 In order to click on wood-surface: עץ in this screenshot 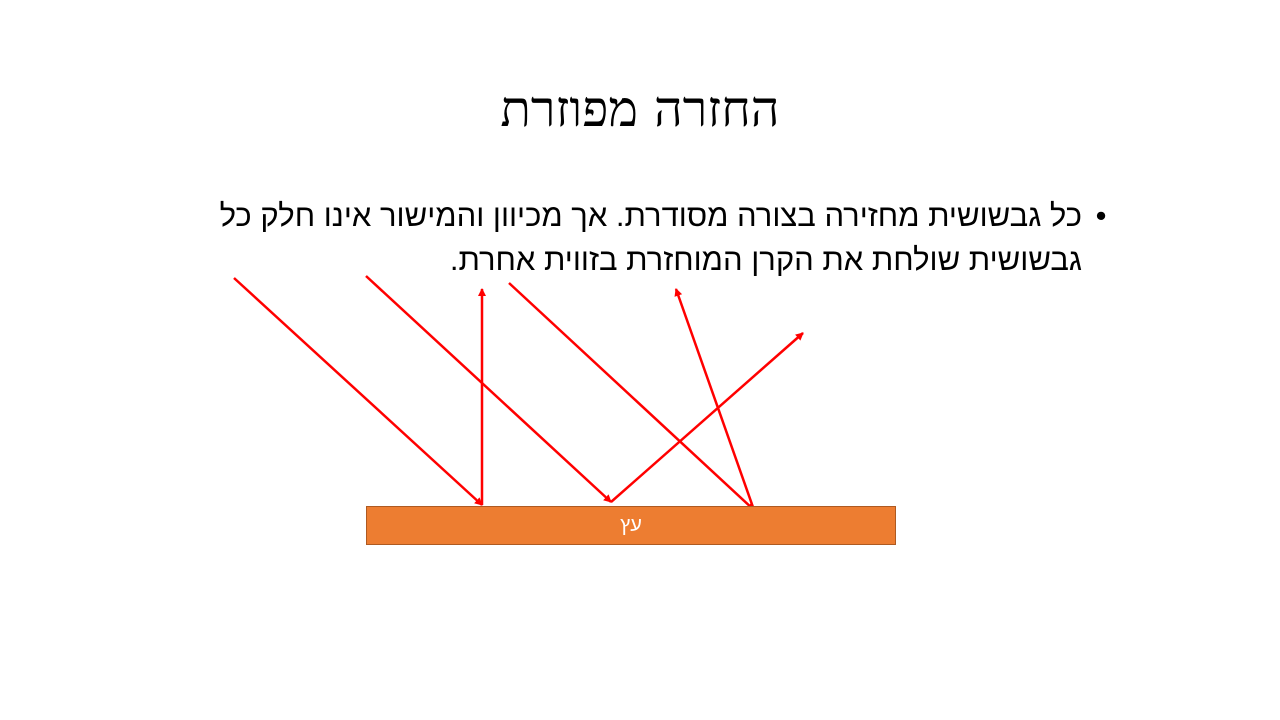, I will do `click(631, 525)`.